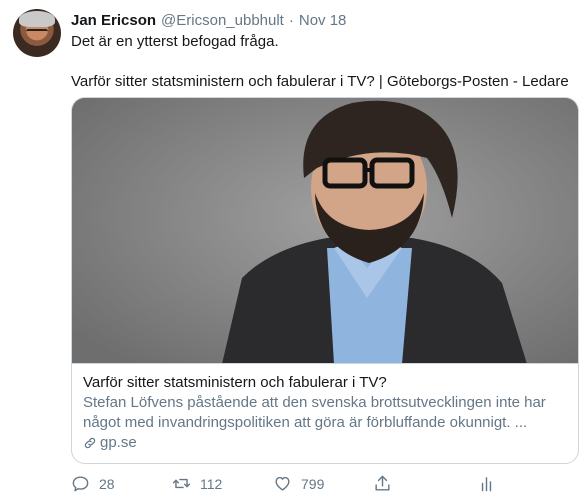 The height and width of the screenshot is (499, 587). I want to click on card-domain: gp.se, so click(325, 443).